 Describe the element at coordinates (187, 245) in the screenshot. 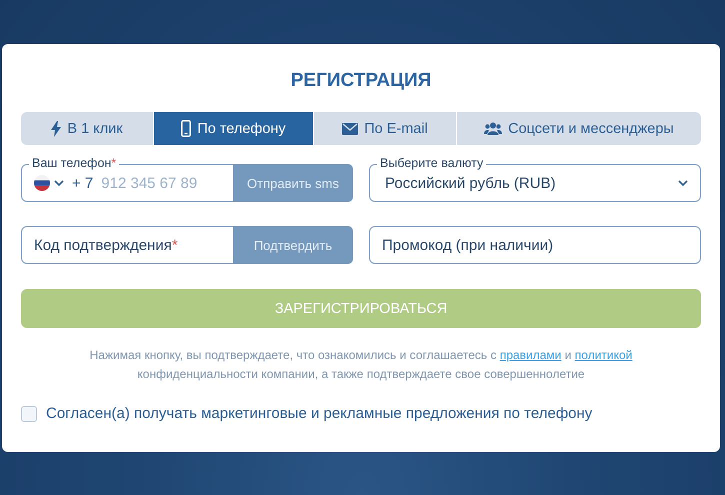

I see `confirmation-code-field: Код подтверждения* Подтвердить` at that location.